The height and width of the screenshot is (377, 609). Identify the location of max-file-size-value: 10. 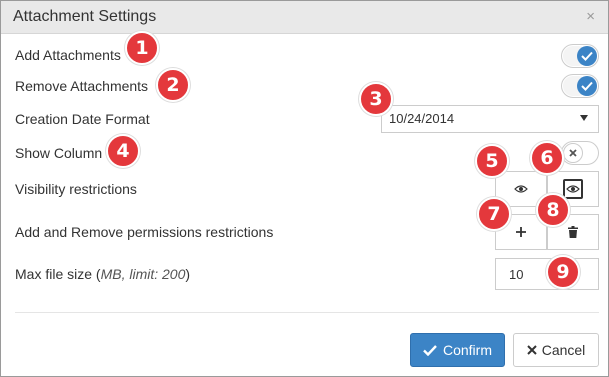
(516, 274).